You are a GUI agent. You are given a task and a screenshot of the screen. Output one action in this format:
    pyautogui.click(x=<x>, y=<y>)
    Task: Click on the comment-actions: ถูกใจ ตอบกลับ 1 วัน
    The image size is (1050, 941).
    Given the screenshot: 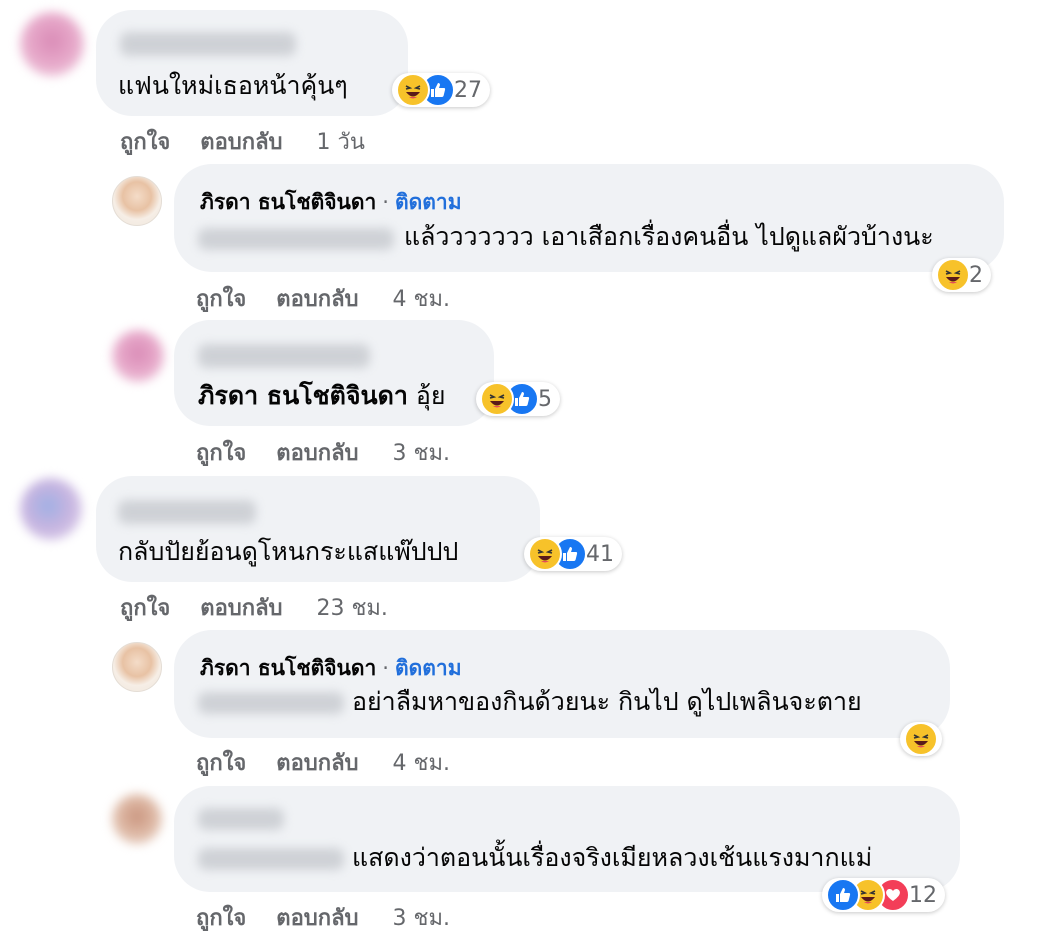 What is the action you would take?
    pyautogui.click(x=242, y=141)
    